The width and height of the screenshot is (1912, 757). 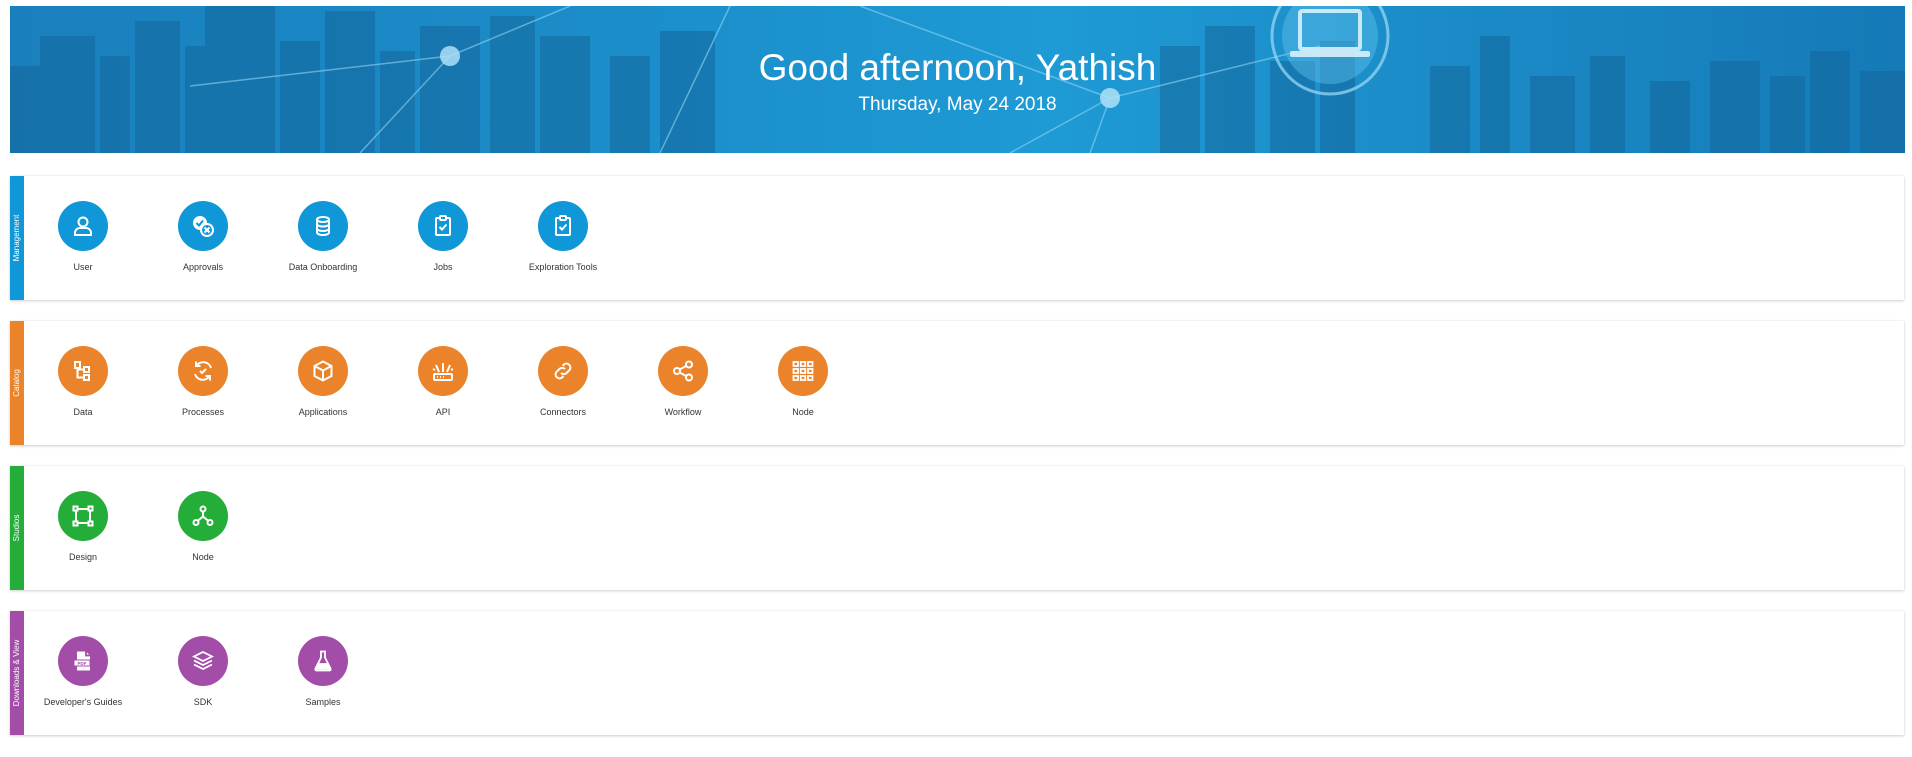 What do you see at coordinates (563, 412) in the screenshot?
I see `tile-label: Connectors` at bounding box center [563, 412].